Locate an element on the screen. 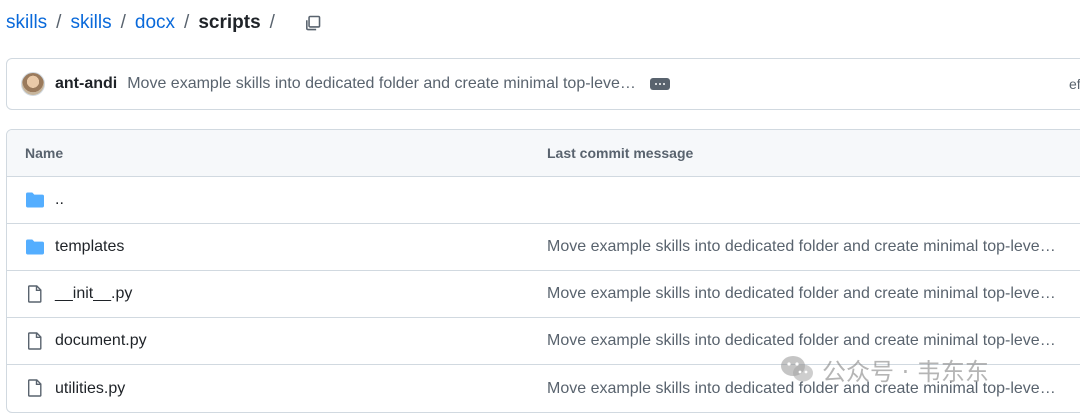  commit-hash-link: ef is located at coordinates (1074, 84).